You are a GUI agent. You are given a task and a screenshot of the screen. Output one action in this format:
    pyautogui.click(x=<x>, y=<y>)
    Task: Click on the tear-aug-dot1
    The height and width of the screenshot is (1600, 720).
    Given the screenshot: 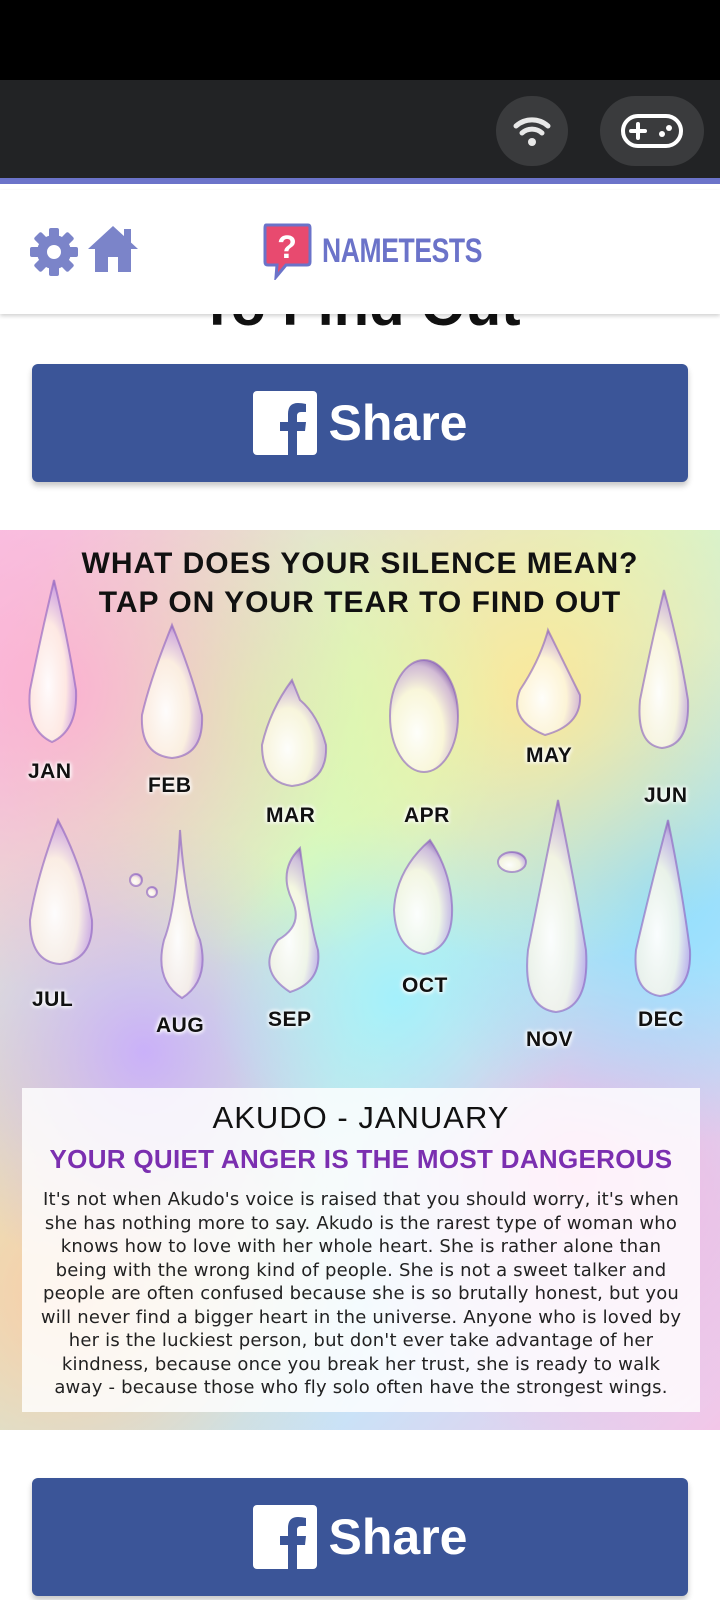 What is the action you would take?
    pyautogui.click(x=136, y=880)
    